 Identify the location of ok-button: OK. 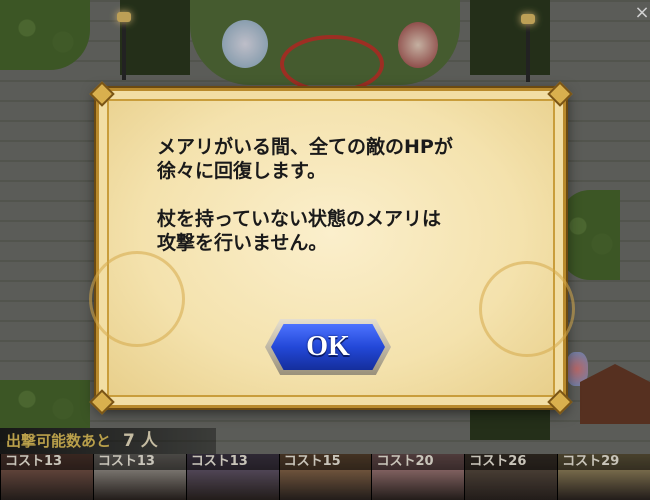
(328, 347).